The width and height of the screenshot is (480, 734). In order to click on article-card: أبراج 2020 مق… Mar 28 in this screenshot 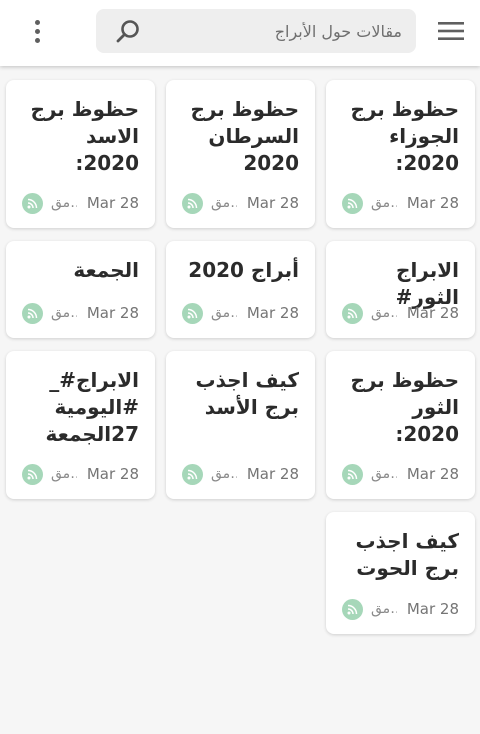, I will do `click(240, 289)`.